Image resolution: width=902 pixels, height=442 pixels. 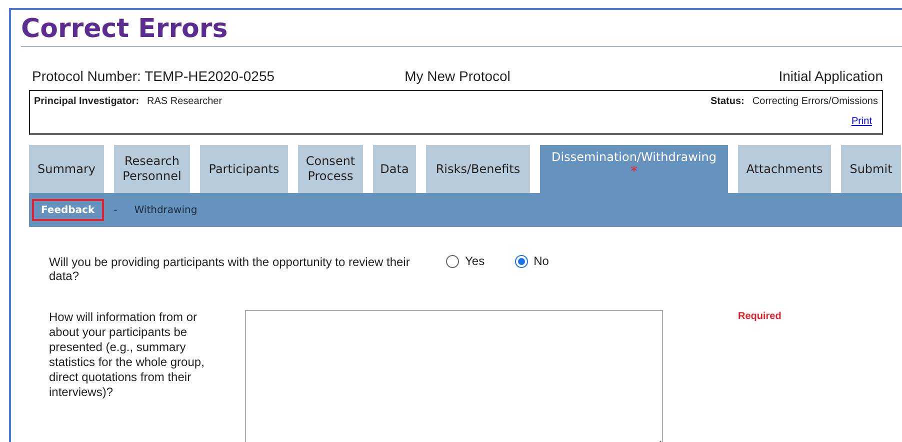 I want to click on status-value: Correcting Errors/Omissions, so click(x=815, y=102).